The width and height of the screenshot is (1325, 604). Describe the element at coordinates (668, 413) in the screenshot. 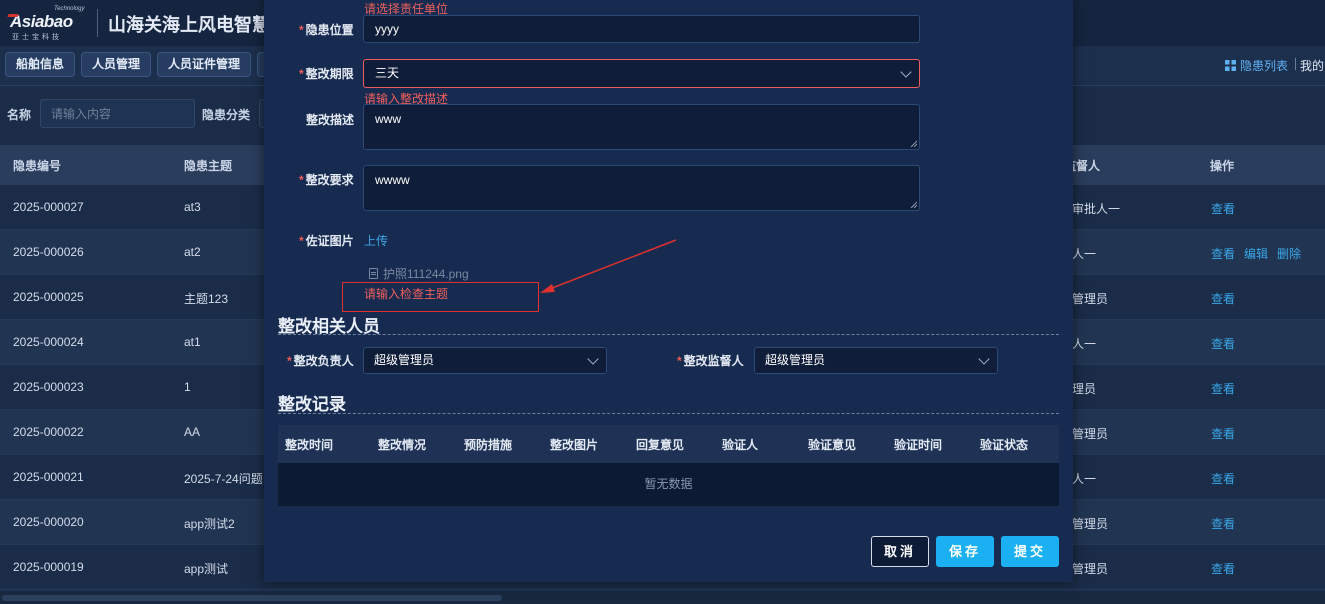

I see `records-section-divider` at that location.